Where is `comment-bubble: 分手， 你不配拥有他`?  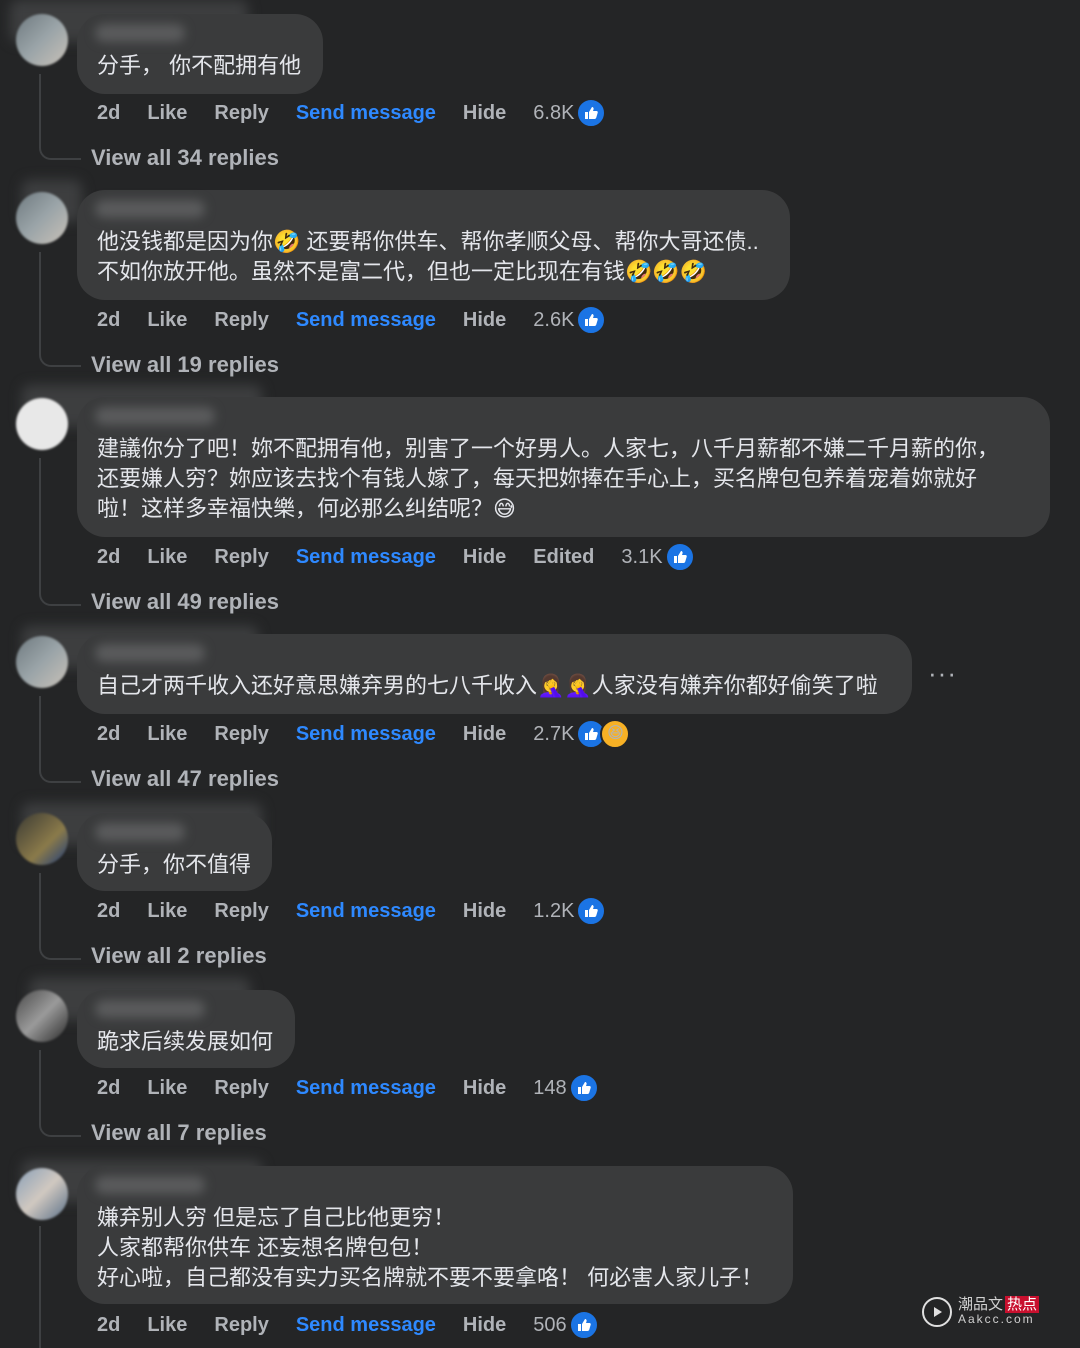 comment-bubble: 分手， 你不配拥有他 is located at coordinates (200, 54).